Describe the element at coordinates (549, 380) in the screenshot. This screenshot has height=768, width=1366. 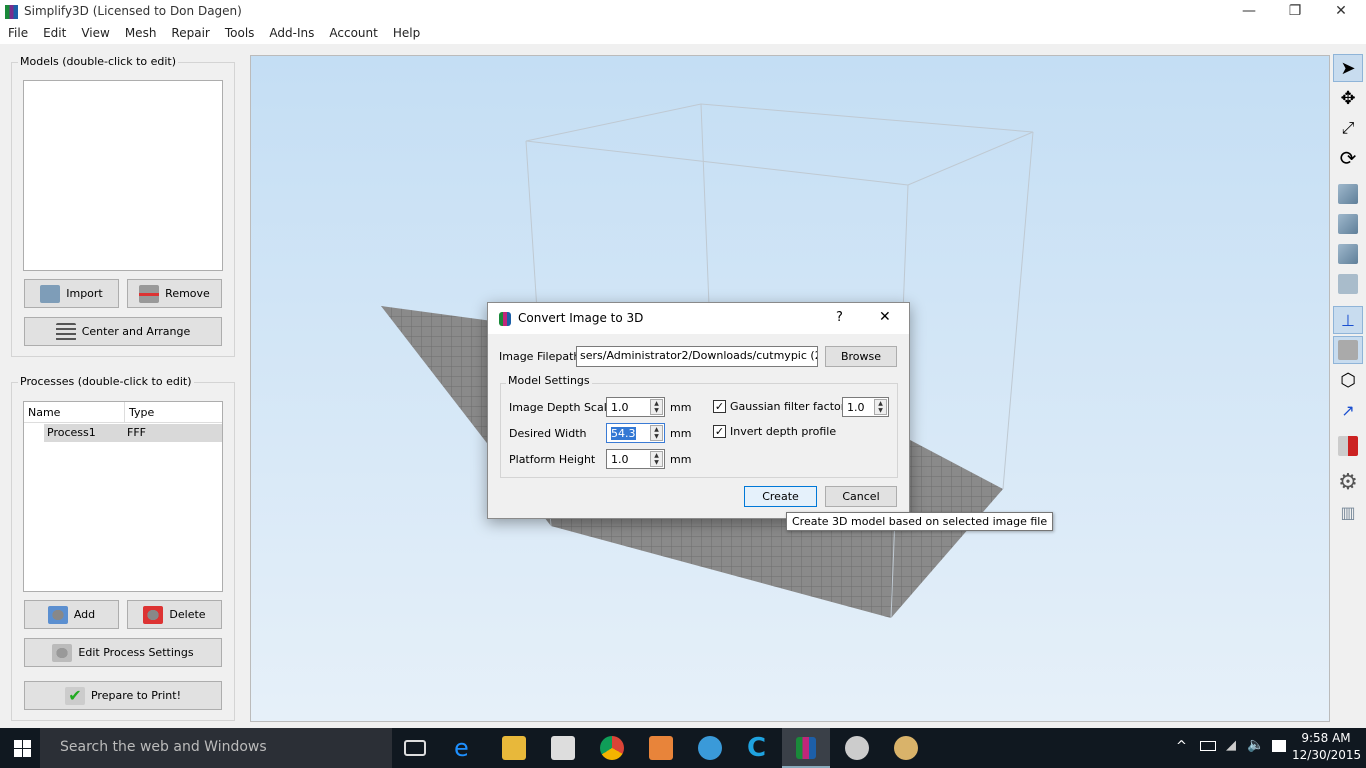
I see `model-settings-title: Model Settings` at that location.